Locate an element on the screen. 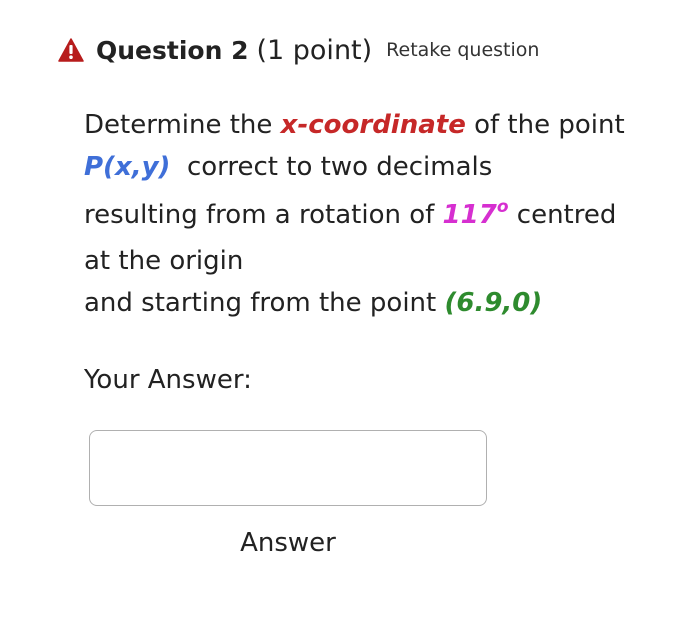  highlighted-term: x-coordinate is located at coordinates (373, 125).